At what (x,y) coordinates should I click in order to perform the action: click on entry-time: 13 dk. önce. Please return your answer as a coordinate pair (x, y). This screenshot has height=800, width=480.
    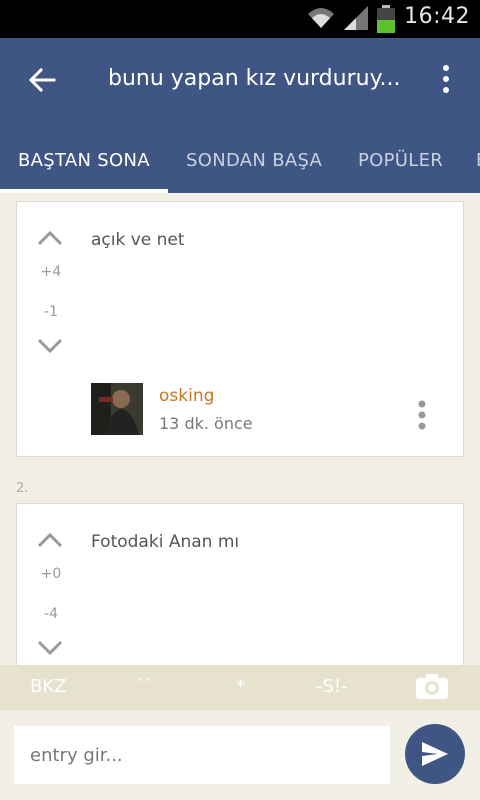
    Looking at the image, I should click on (206, 423).